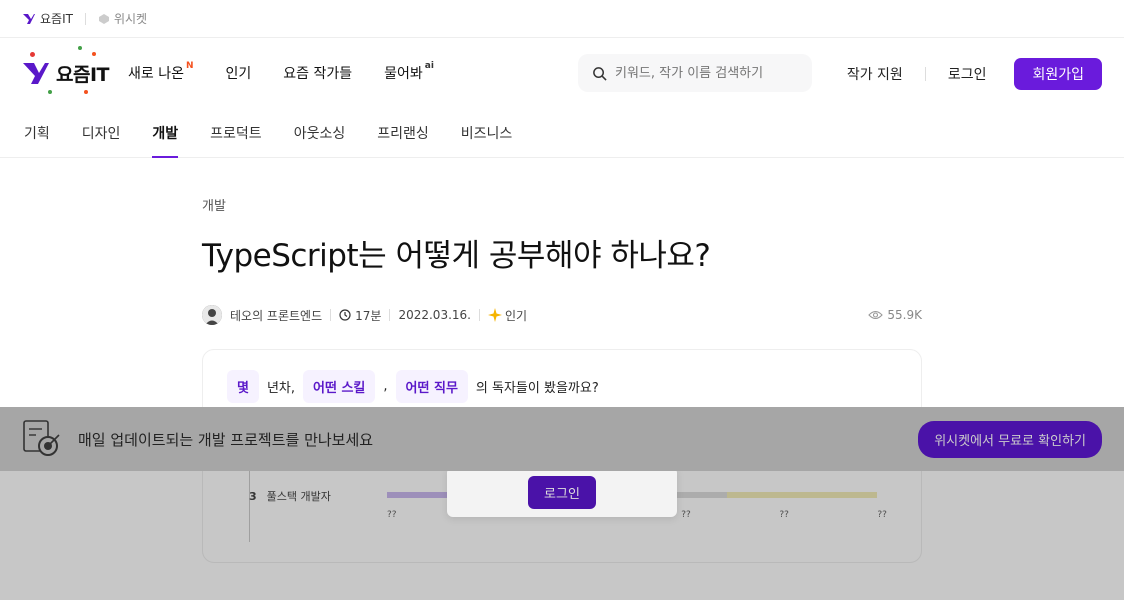 The height and width of the screenshot is (600, 1124). Describe the element at coordinates (85, 18) in the screenshot. I see `utility-separator` at that location.